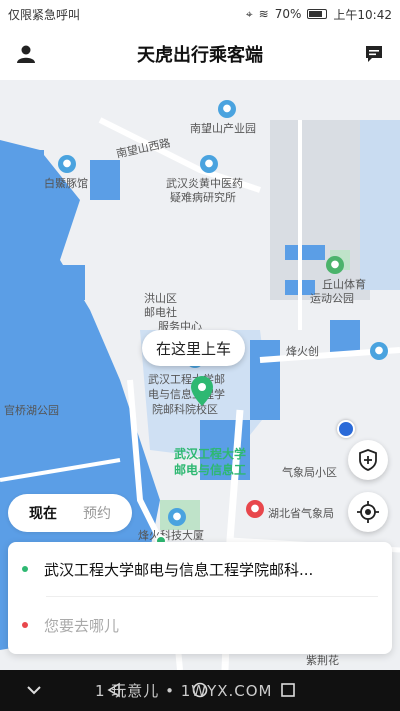  What do you see at coordinates (263, 14) in the screenshot?
I see `wifi-icon: ≋` at bounding box center [263, 14].